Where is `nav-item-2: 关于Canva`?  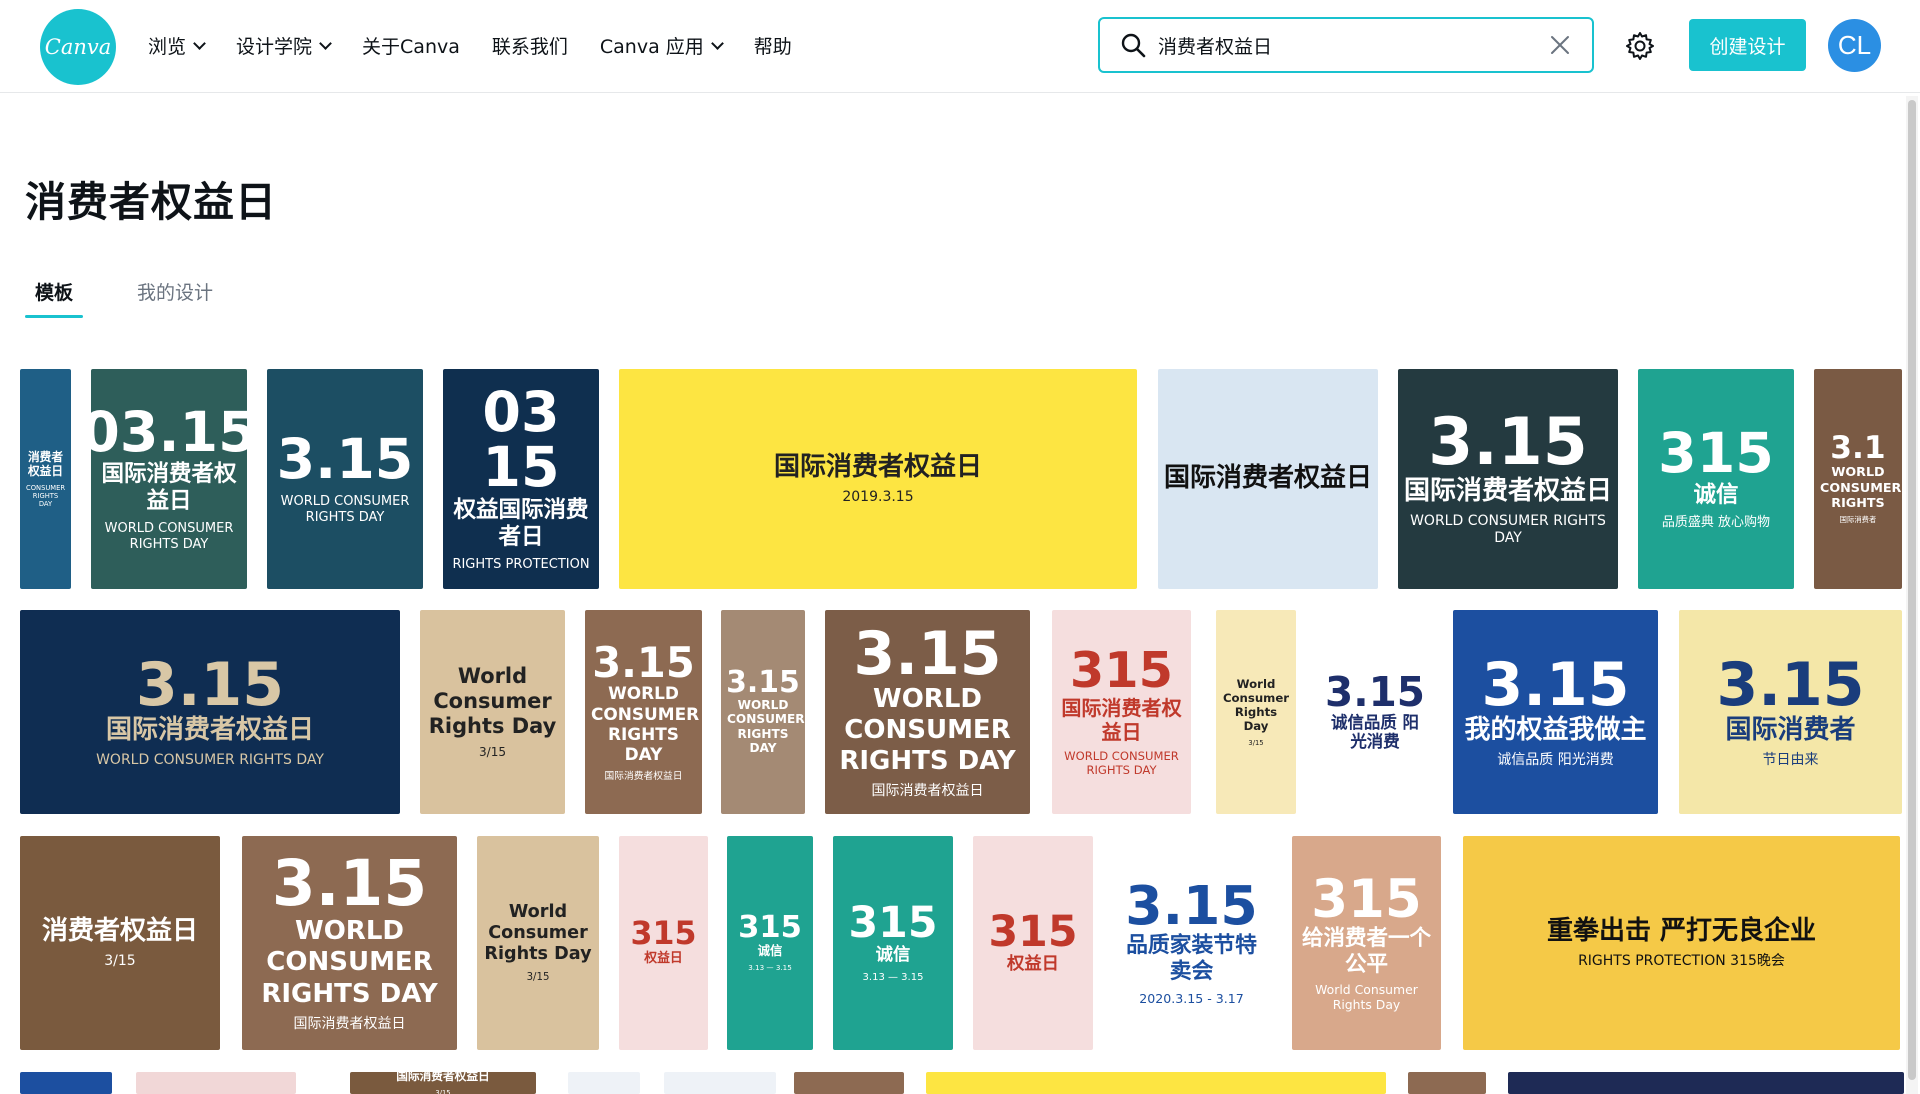
nav-item-2: 关于Canva is located at coordinates (411, 45).